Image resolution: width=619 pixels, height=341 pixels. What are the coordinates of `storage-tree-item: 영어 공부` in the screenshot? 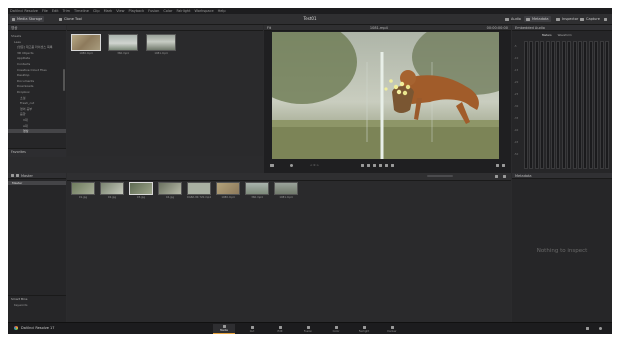 It's located at (37, 109).